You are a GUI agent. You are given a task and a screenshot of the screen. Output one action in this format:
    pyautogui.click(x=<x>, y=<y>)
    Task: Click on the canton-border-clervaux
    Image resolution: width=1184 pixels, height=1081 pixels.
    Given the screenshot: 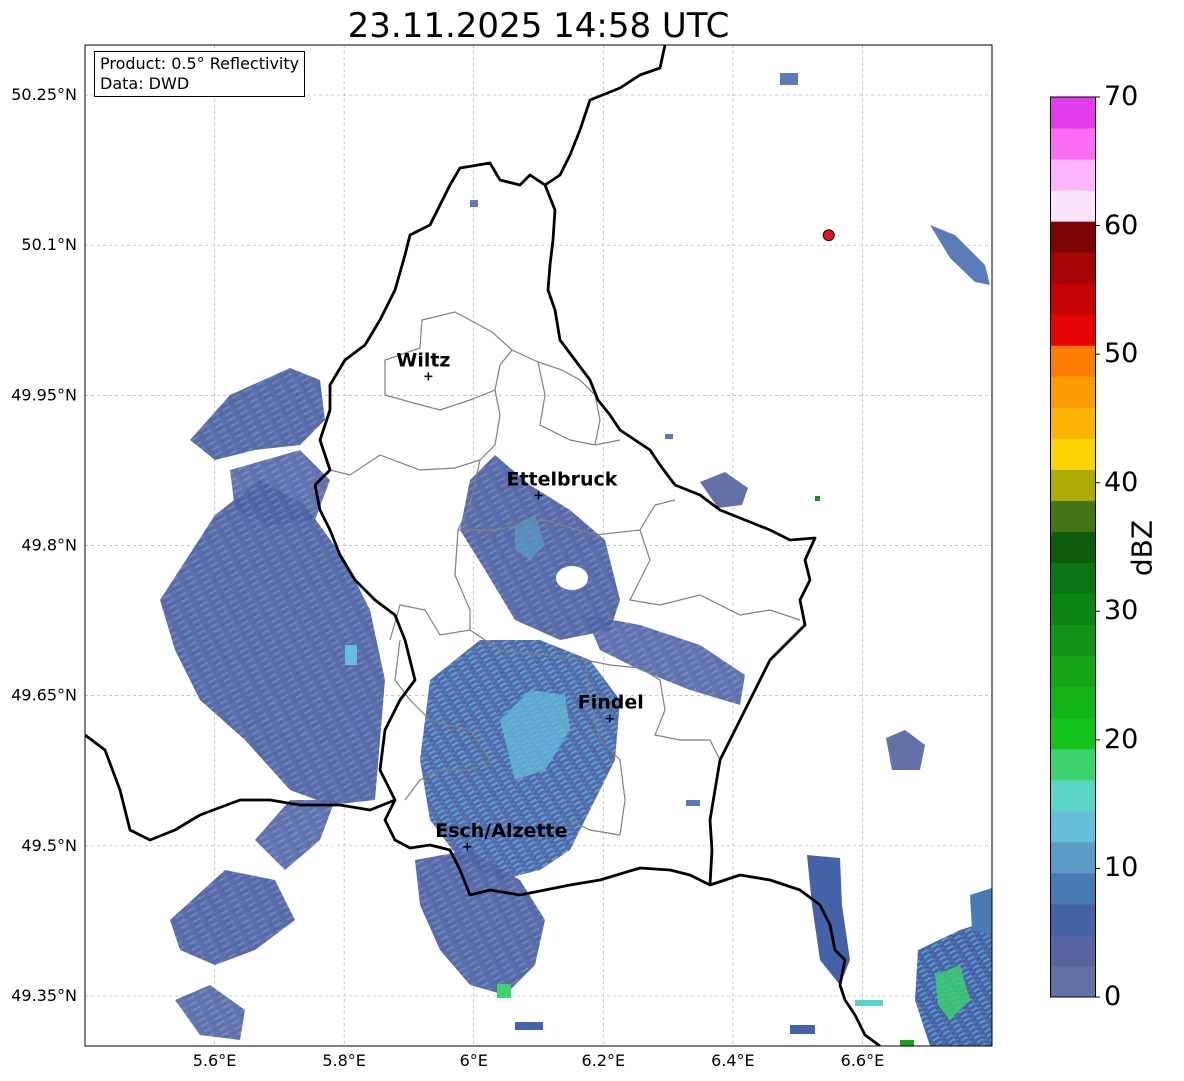 What is the action you would take?
    pyautogui.click(x=556, y=397)
    